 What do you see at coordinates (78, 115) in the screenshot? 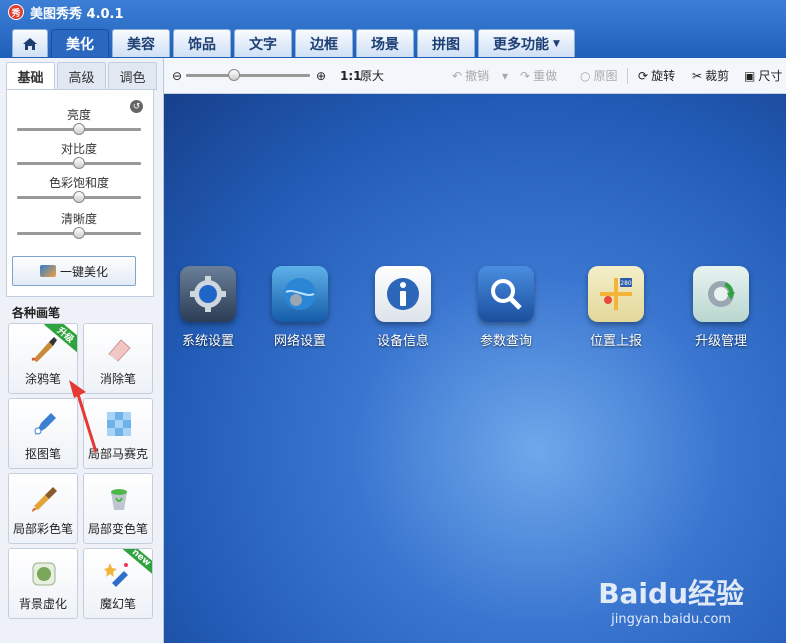
I see `brightness-label: 亮度` at bounding box center [78, 115].